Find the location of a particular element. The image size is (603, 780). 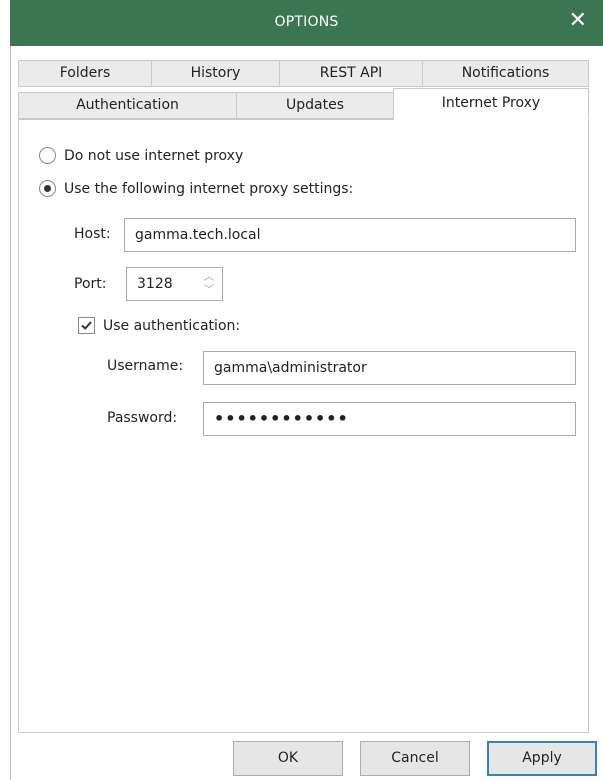

cancel-button: Cancel is located at coordinates (415, 758).